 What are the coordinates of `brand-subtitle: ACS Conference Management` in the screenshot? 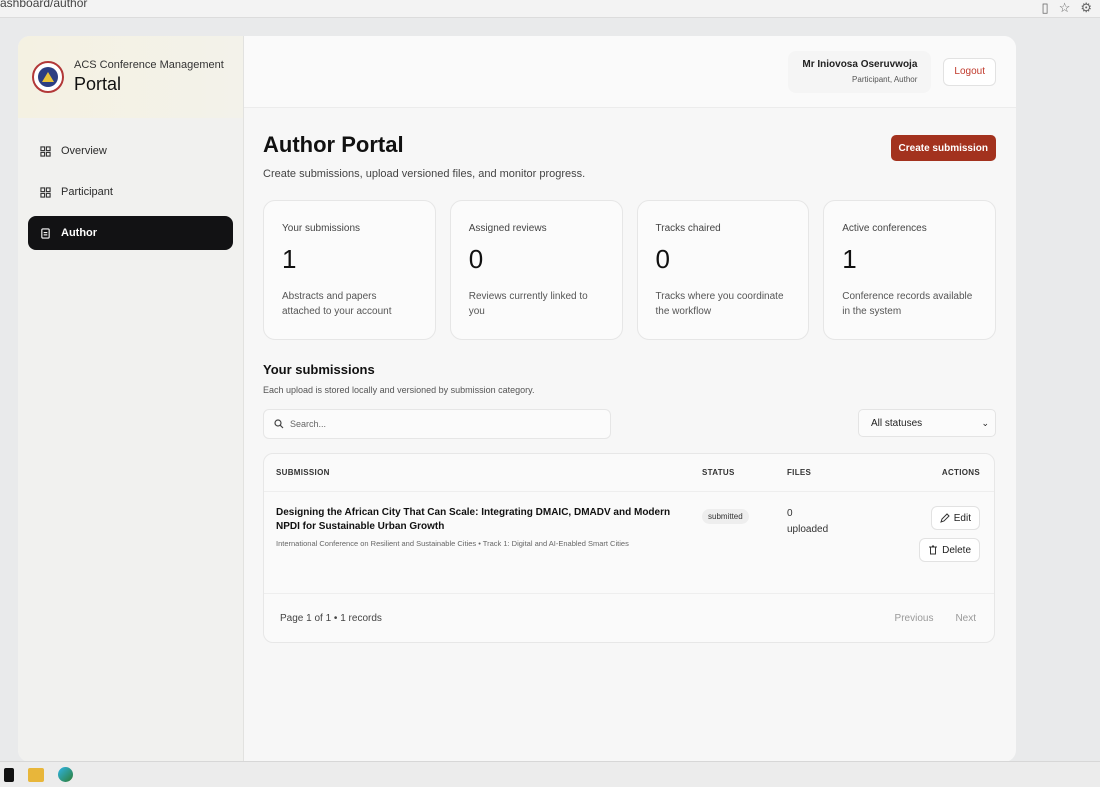 It's located at (149, 65).